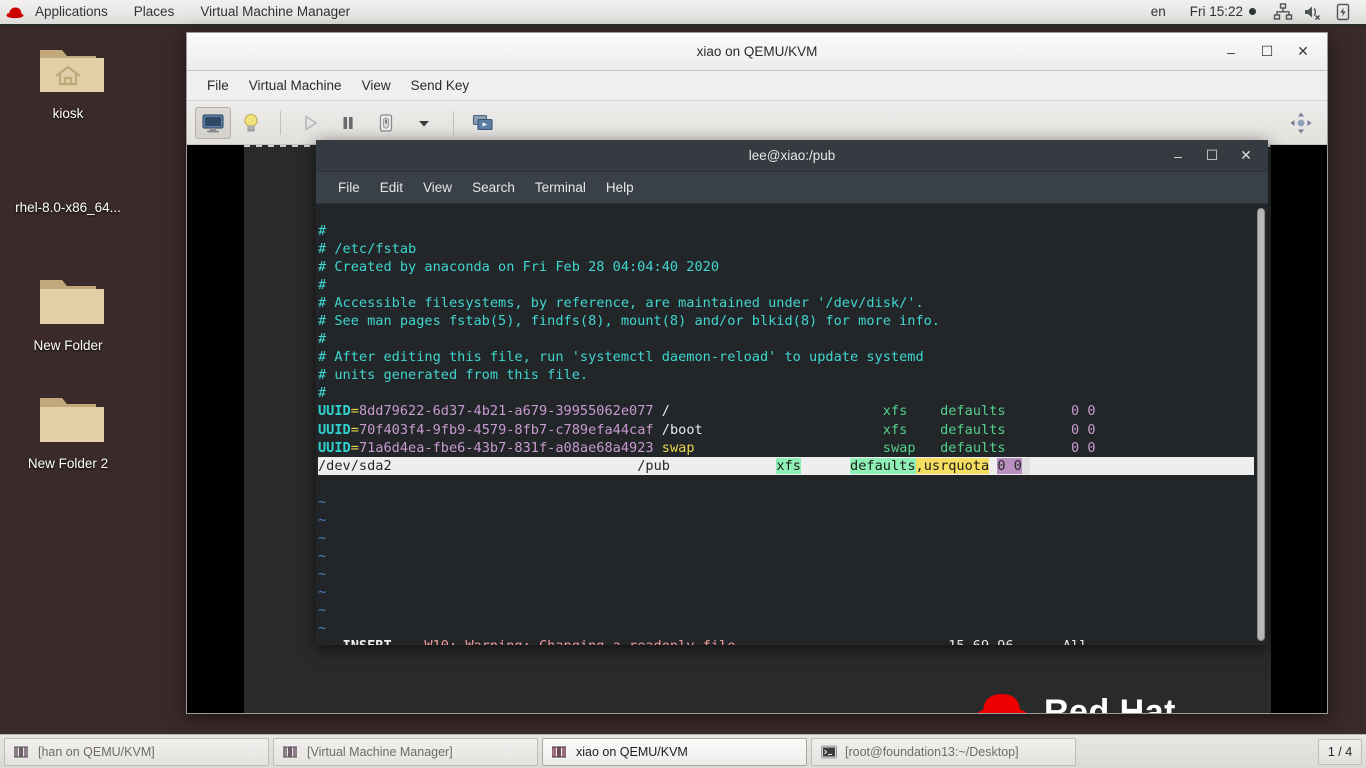 Image resolution: width=1366 pixels, height=768 pixels. What do you see at coordinates (1246, 155) in the screenshot?
I see `terminal-close-button: ✕` at bounding box center [1246, 155].